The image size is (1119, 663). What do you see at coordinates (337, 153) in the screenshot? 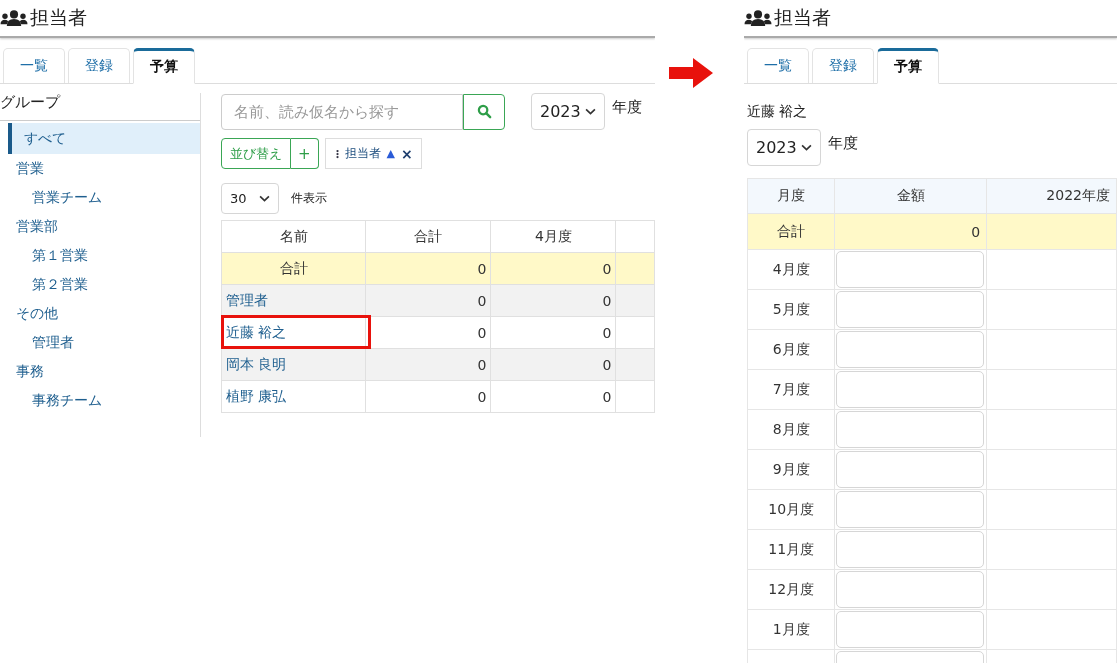
I see `drag-handle-icon` at bounding box center [337, 153].